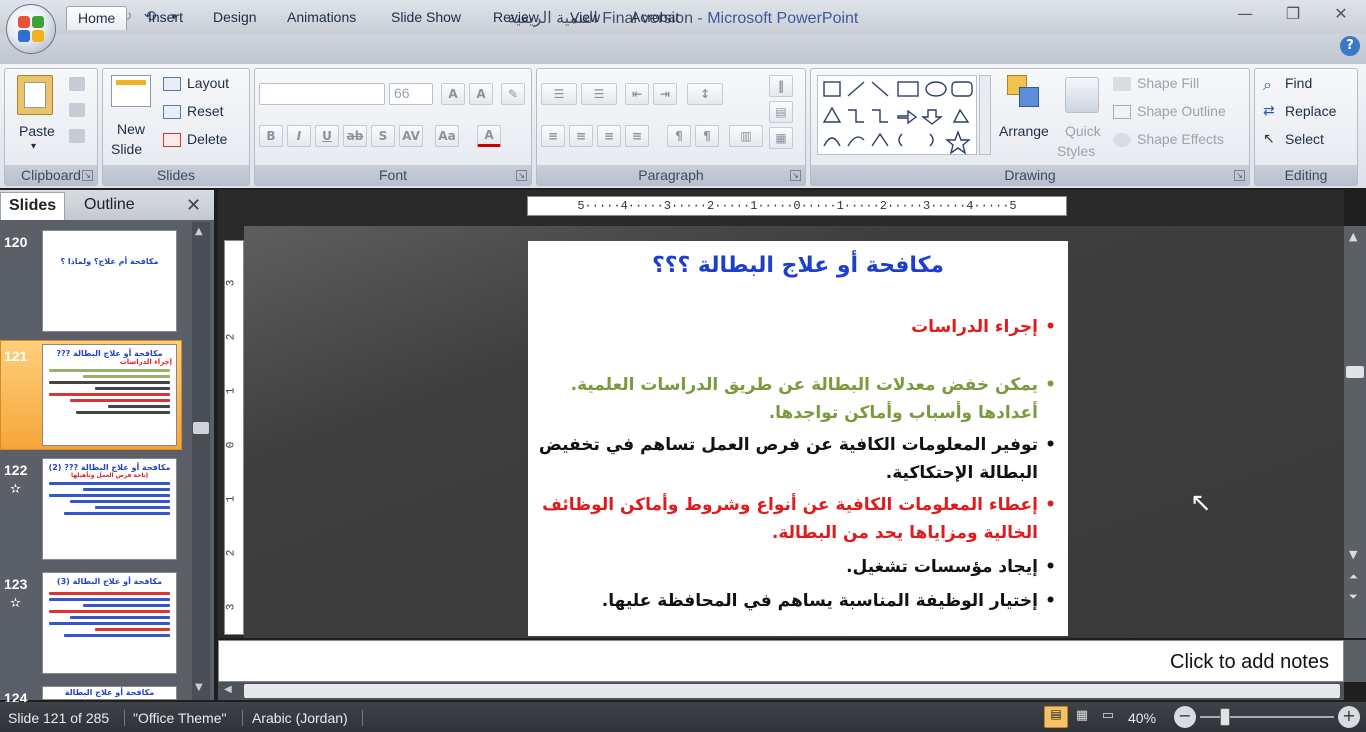 The image size is (1366, 732). Describe the element at coordinates (447, 136) in the screenshot. I see `change-case-icon: Aa` at that location.